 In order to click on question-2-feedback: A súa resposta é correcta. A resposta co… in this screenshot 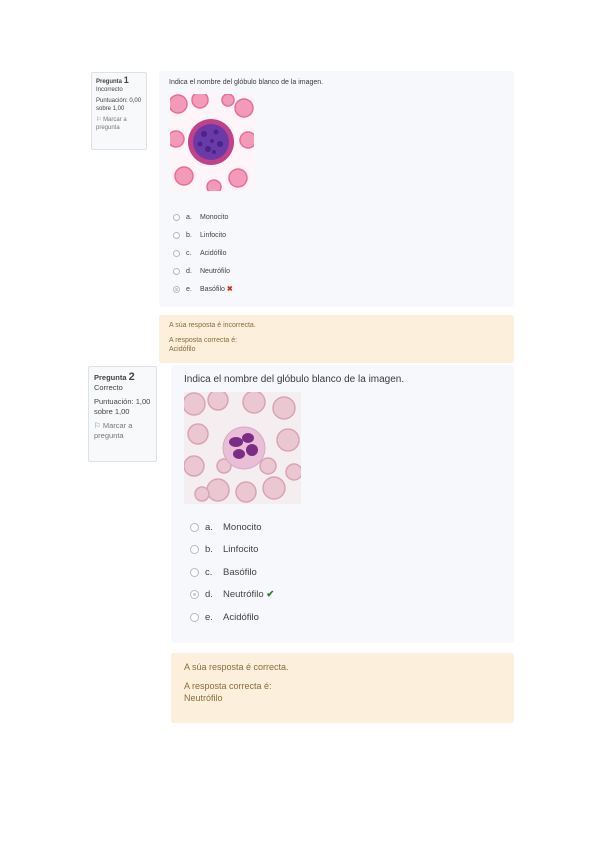, I will do `click(342, 688)`.